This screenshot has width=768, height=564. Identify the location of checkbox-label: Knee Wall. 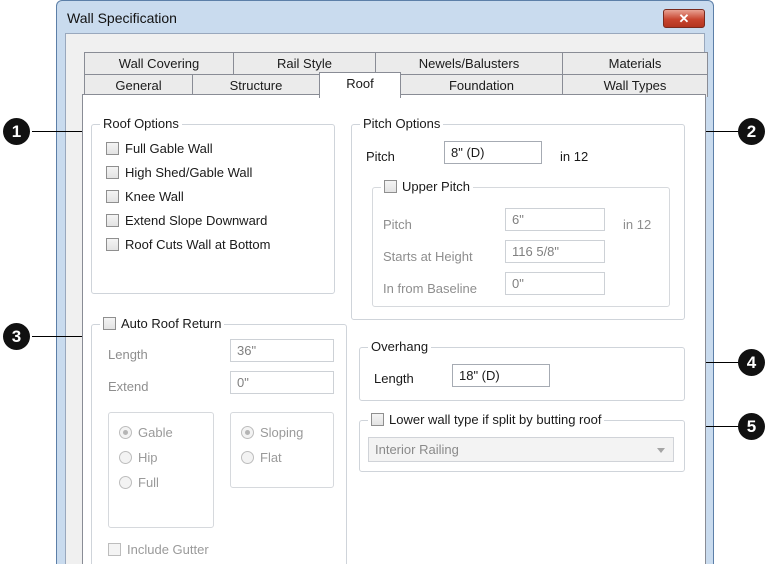
(154, 196).